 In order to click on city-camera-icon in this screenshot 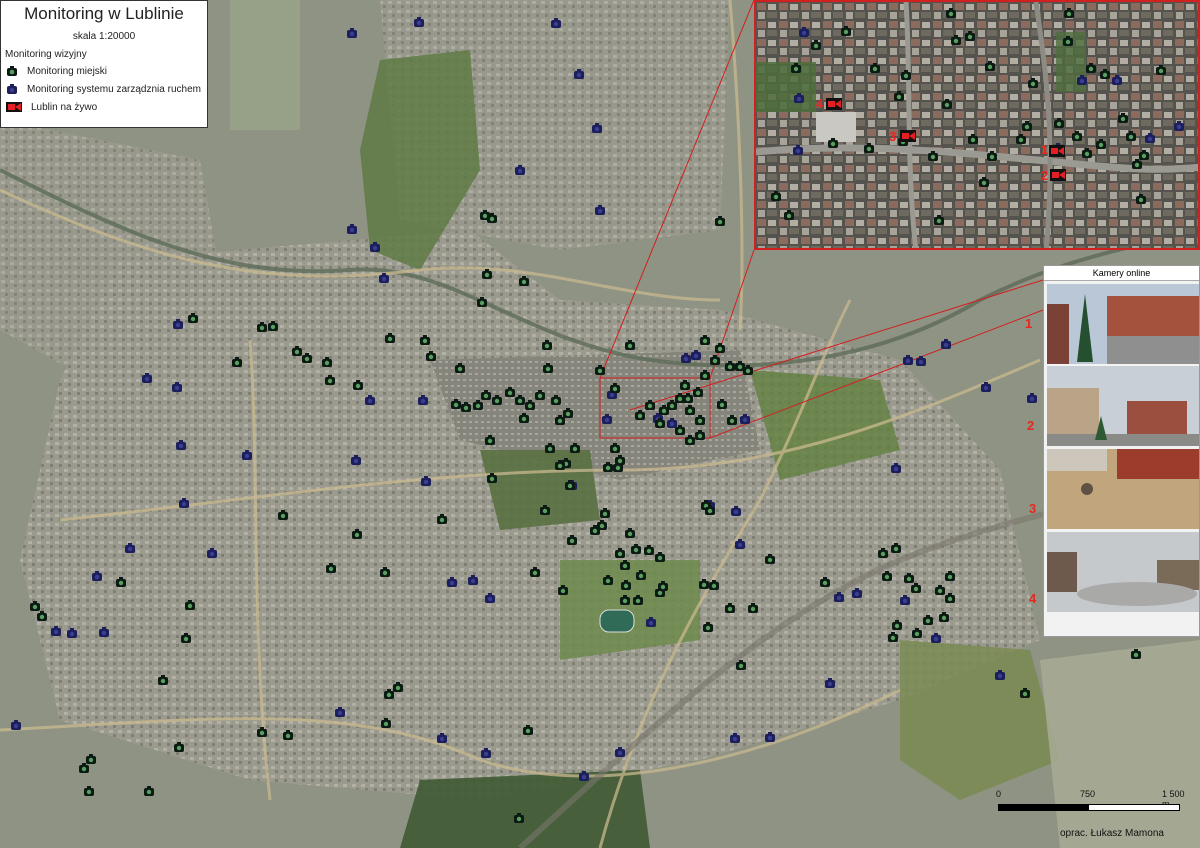, I will do `click(12, 71)`.